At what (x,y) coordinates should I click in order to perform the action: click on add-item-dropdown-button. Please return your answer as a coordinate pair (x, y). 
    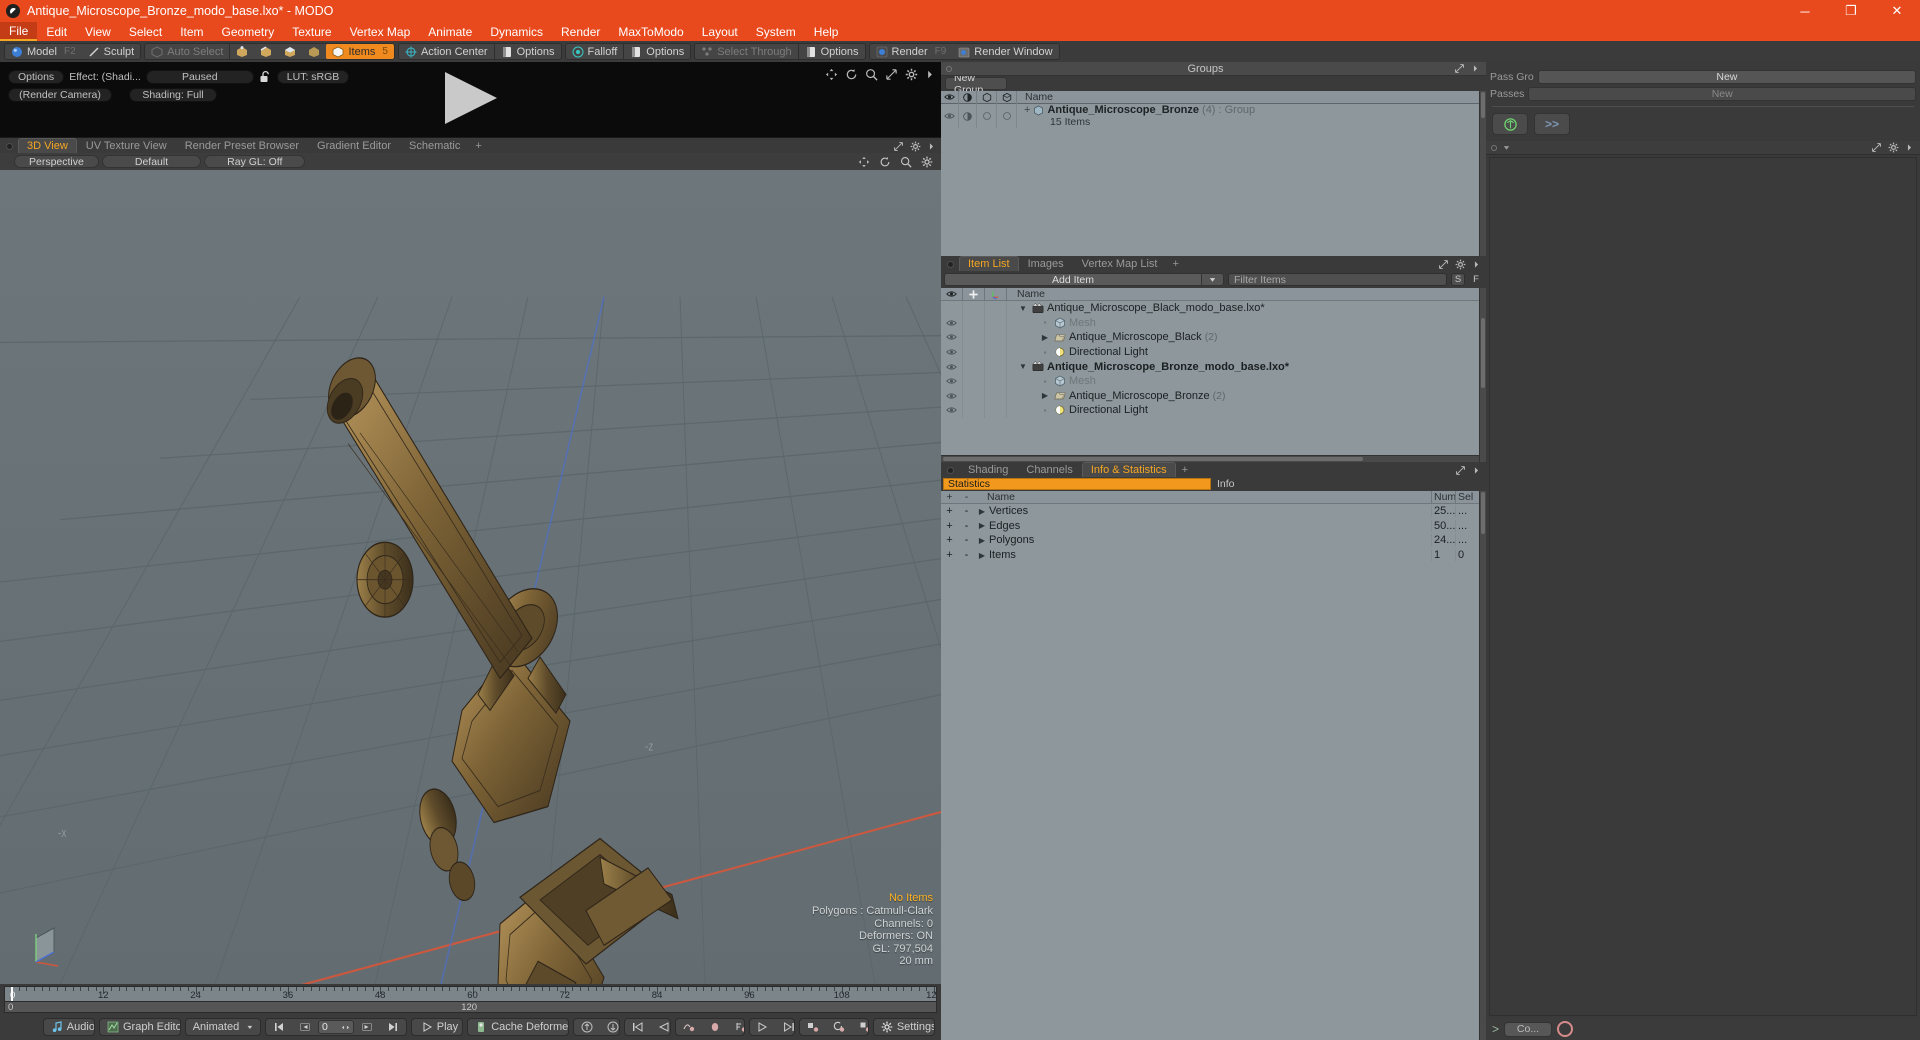
    Looking at the image, I should click on (1213, 279).